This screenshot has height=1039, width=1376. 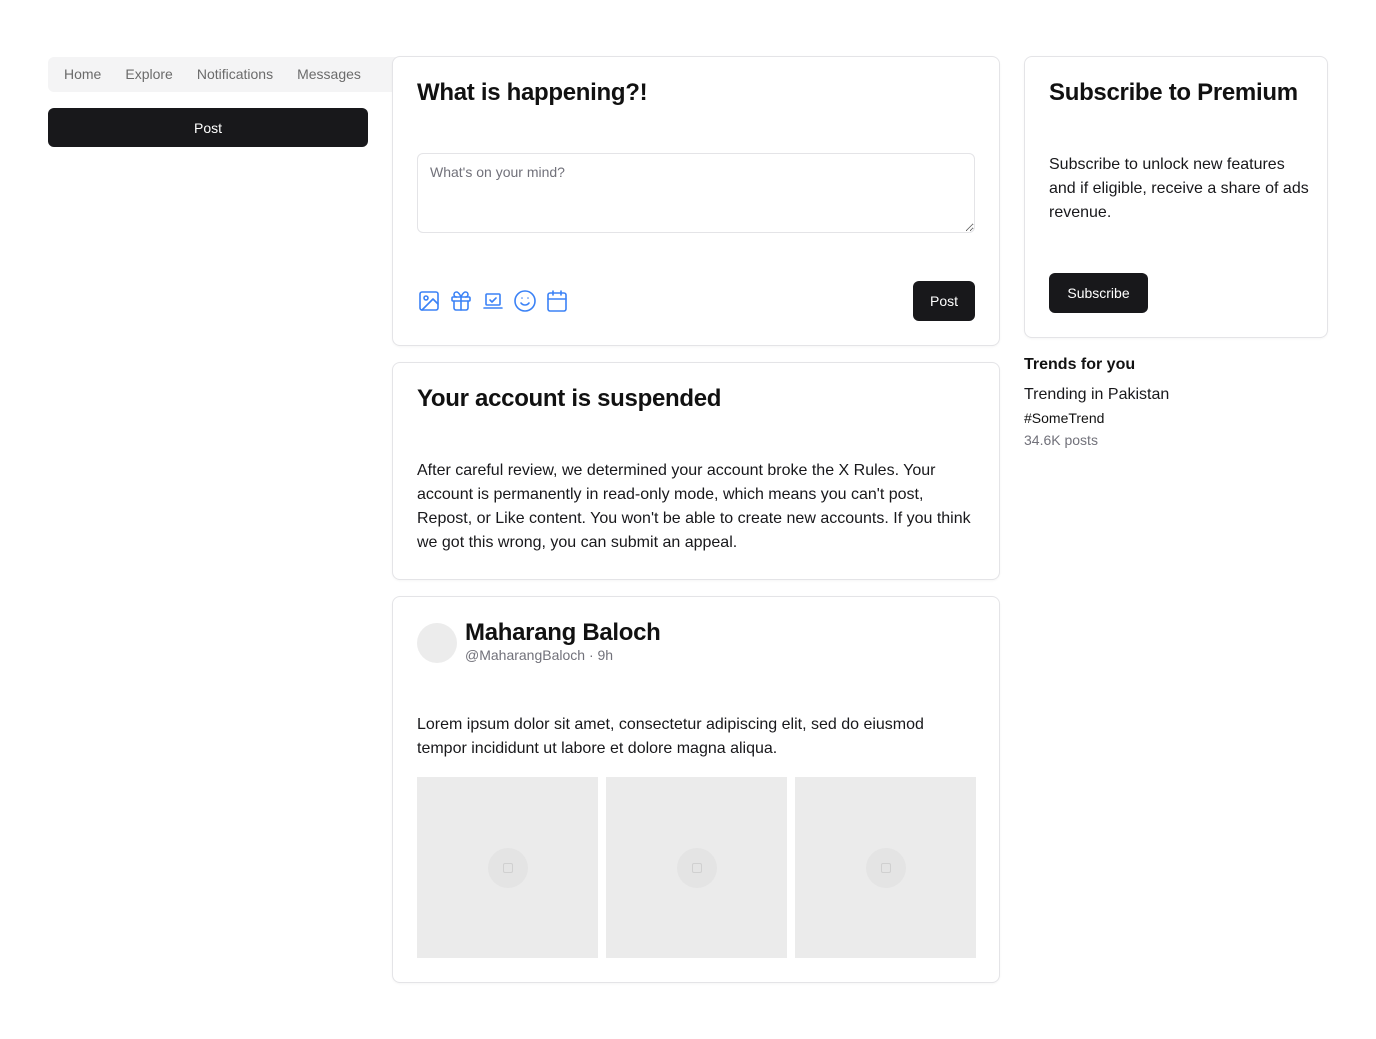 What do you see at coordinates (525, 301) in the screenshot?
I see `smile-icon` at bounding box center [525, 301].